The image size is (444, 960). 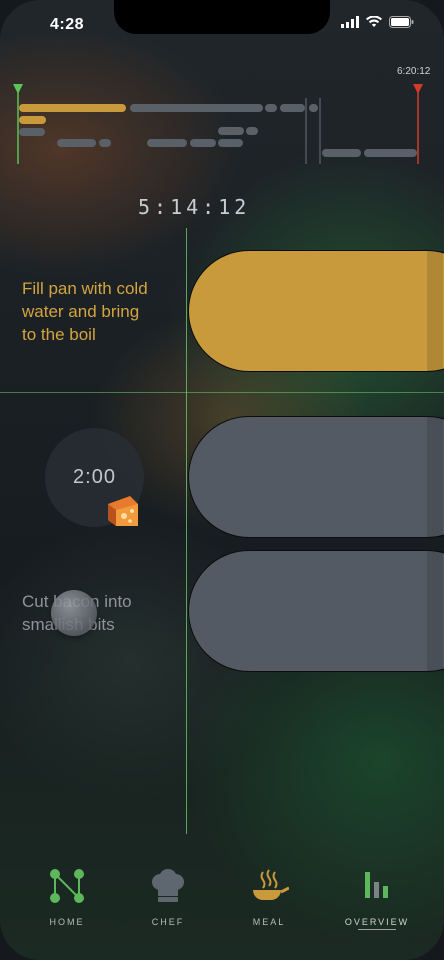 What do you see at coordinates (67, 886) in the screenshot?
I see `nodes-icon` at bounding box center [67, 886].